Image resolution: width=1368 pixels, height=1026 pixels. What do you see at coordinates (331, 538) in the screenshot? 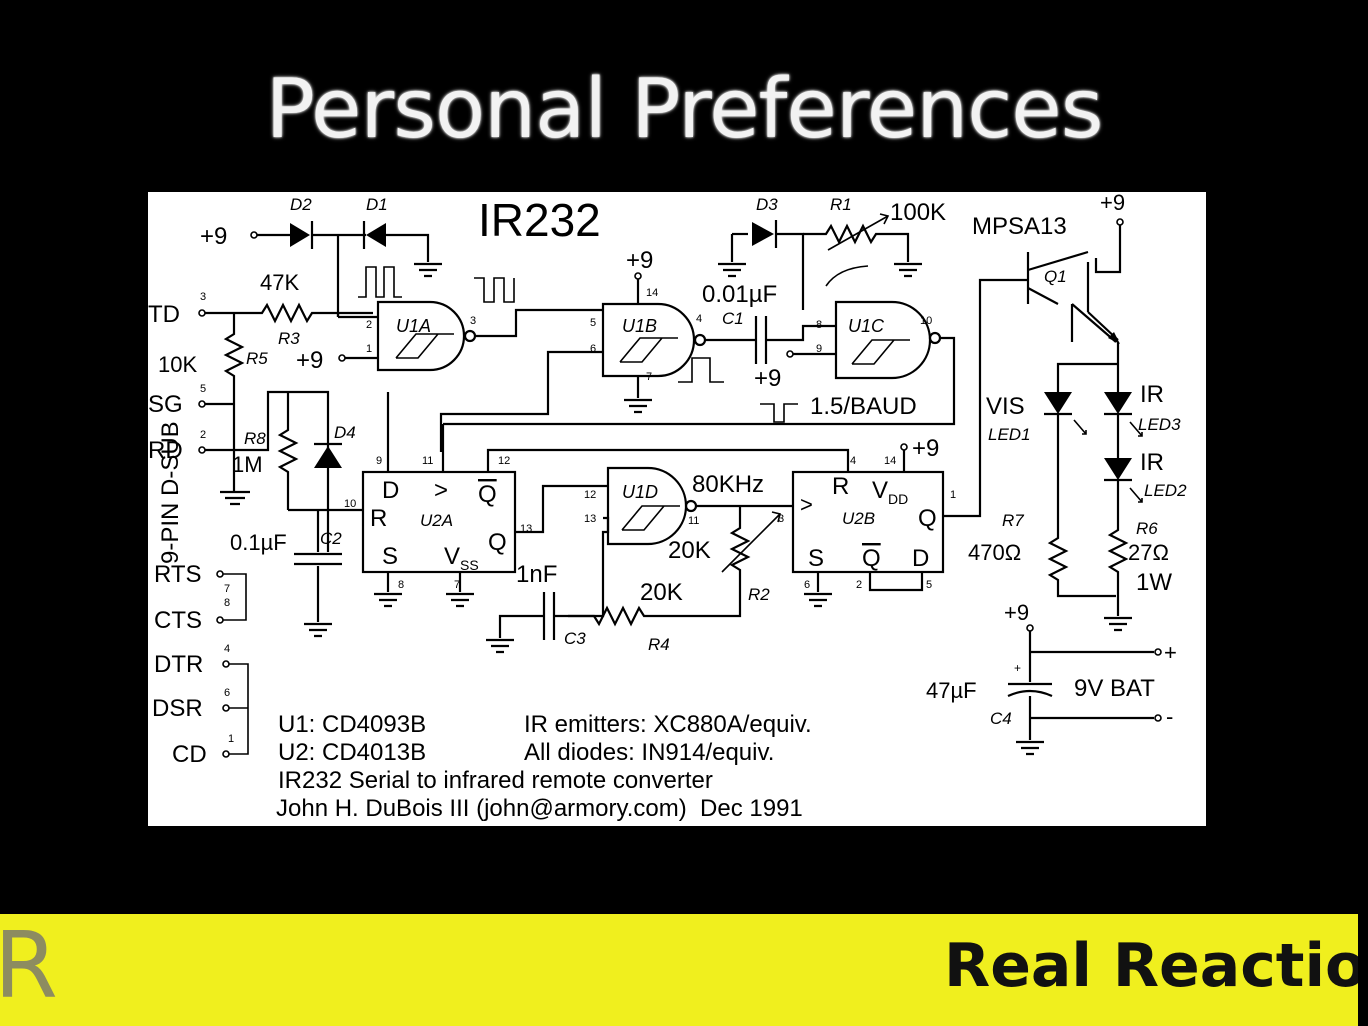
I see `c2-label: C2` at bounding box center [331, 538].